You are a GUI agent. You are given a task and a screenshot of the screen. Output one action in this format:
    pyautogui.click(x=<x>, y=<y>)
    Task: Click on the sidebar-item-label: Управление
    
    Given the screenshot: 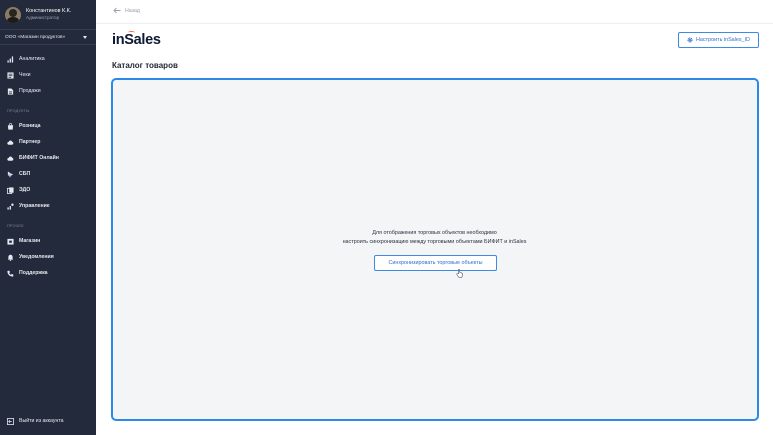 What is the action you would take?
    pyautogui.click(x=34, y=206)
    